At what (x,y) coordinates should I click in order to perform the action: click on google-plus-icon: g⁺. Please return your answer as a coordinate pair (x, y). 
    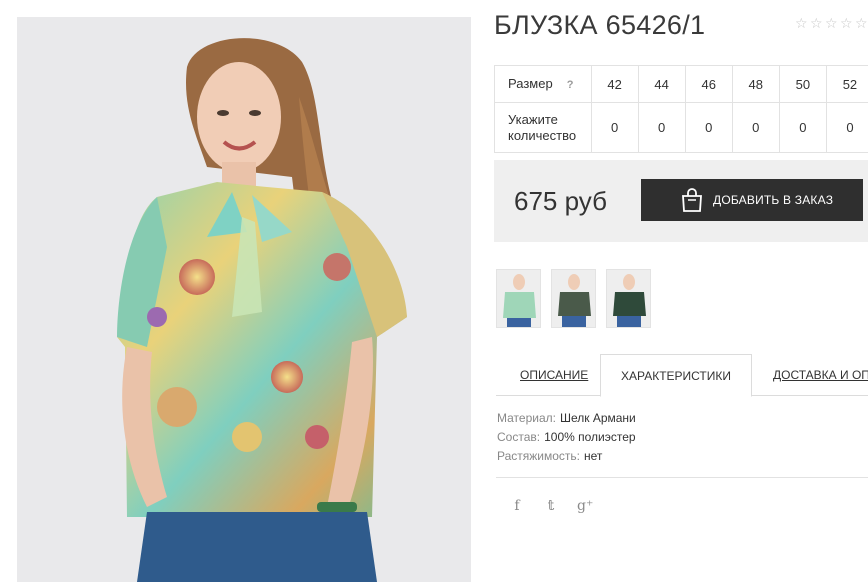
    Looking at the image, I should click on (585, 506).